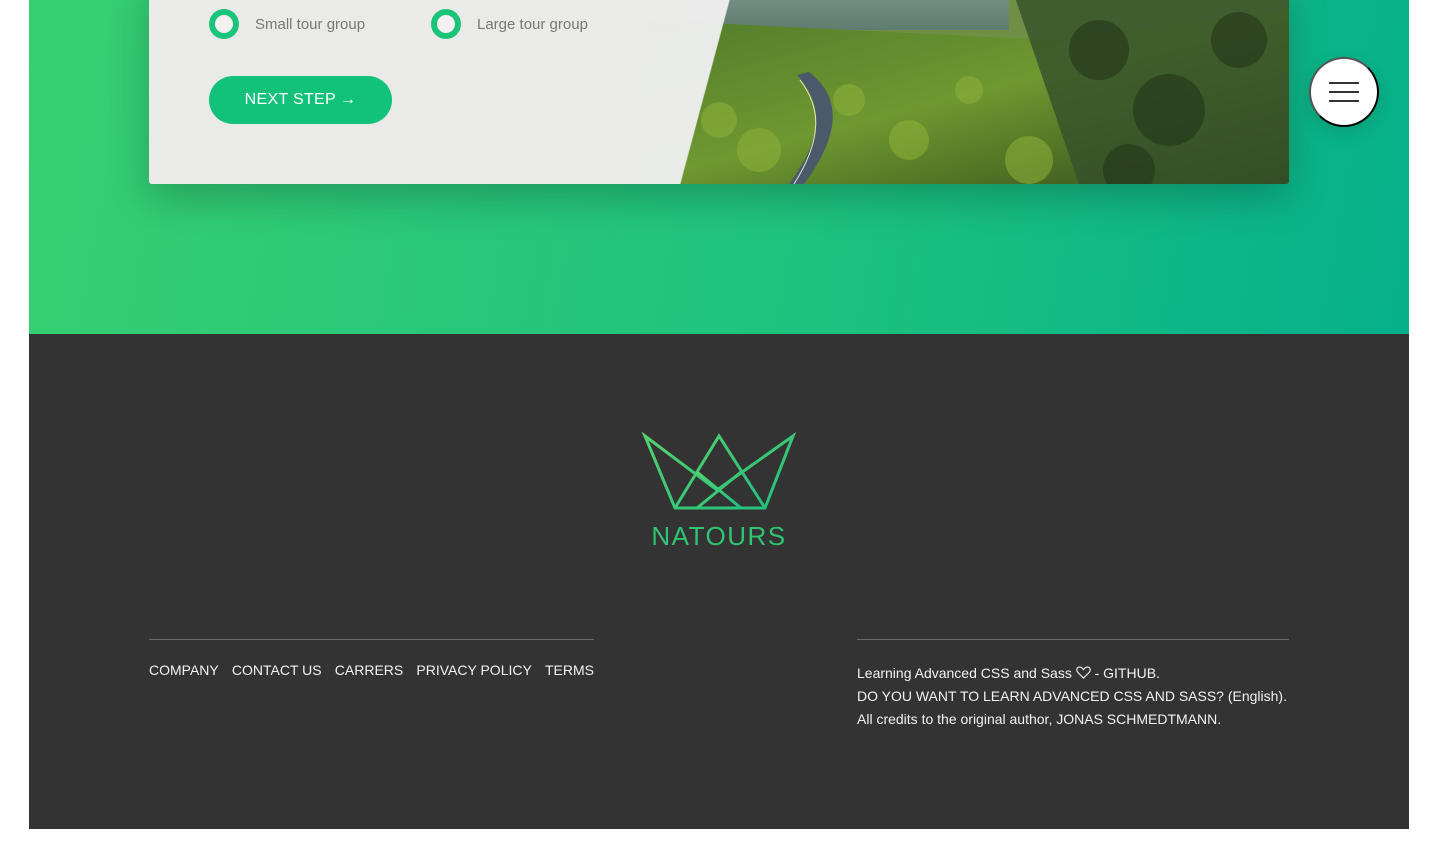  What do you see at coordinates (569, 670) in the screenshot?
I see `footer-link-terms: TERMS` at bounding box center [569, 670].